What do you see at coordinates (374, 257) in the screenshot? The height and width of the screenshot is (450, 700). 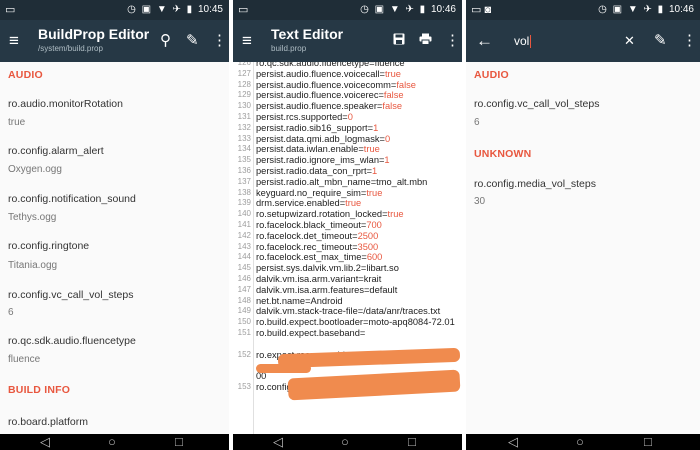 I see `property-value-text: 600` at bounding box center [374, 257].